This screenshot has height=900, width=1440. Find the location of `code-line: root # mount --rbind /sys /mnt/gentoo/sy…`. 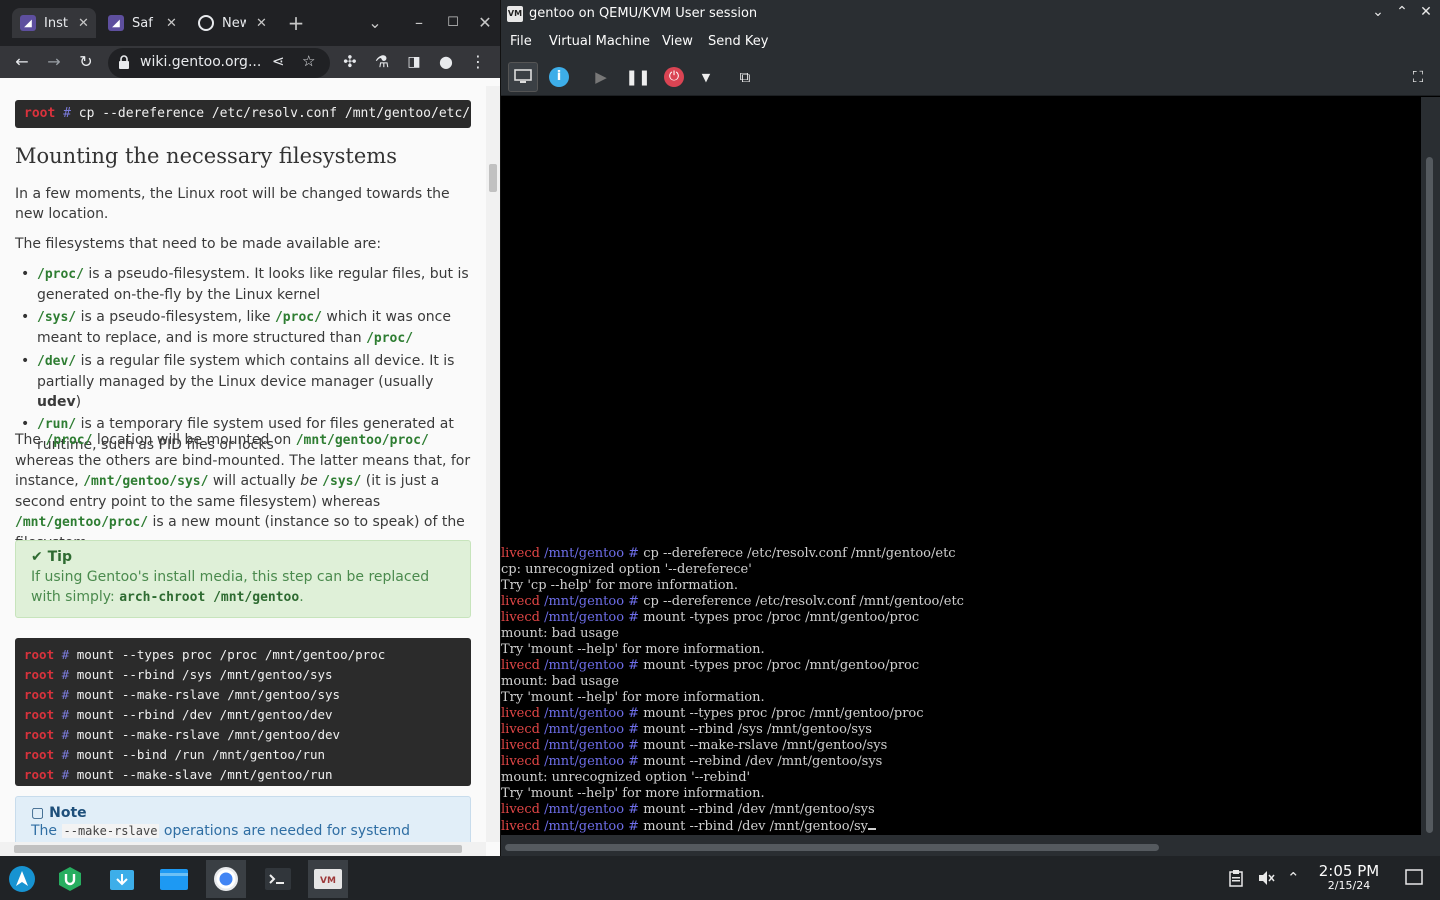

code-line: root # mount --rbind /sys /mnt/gentoo/sy… is located at coordinates (178, 674).